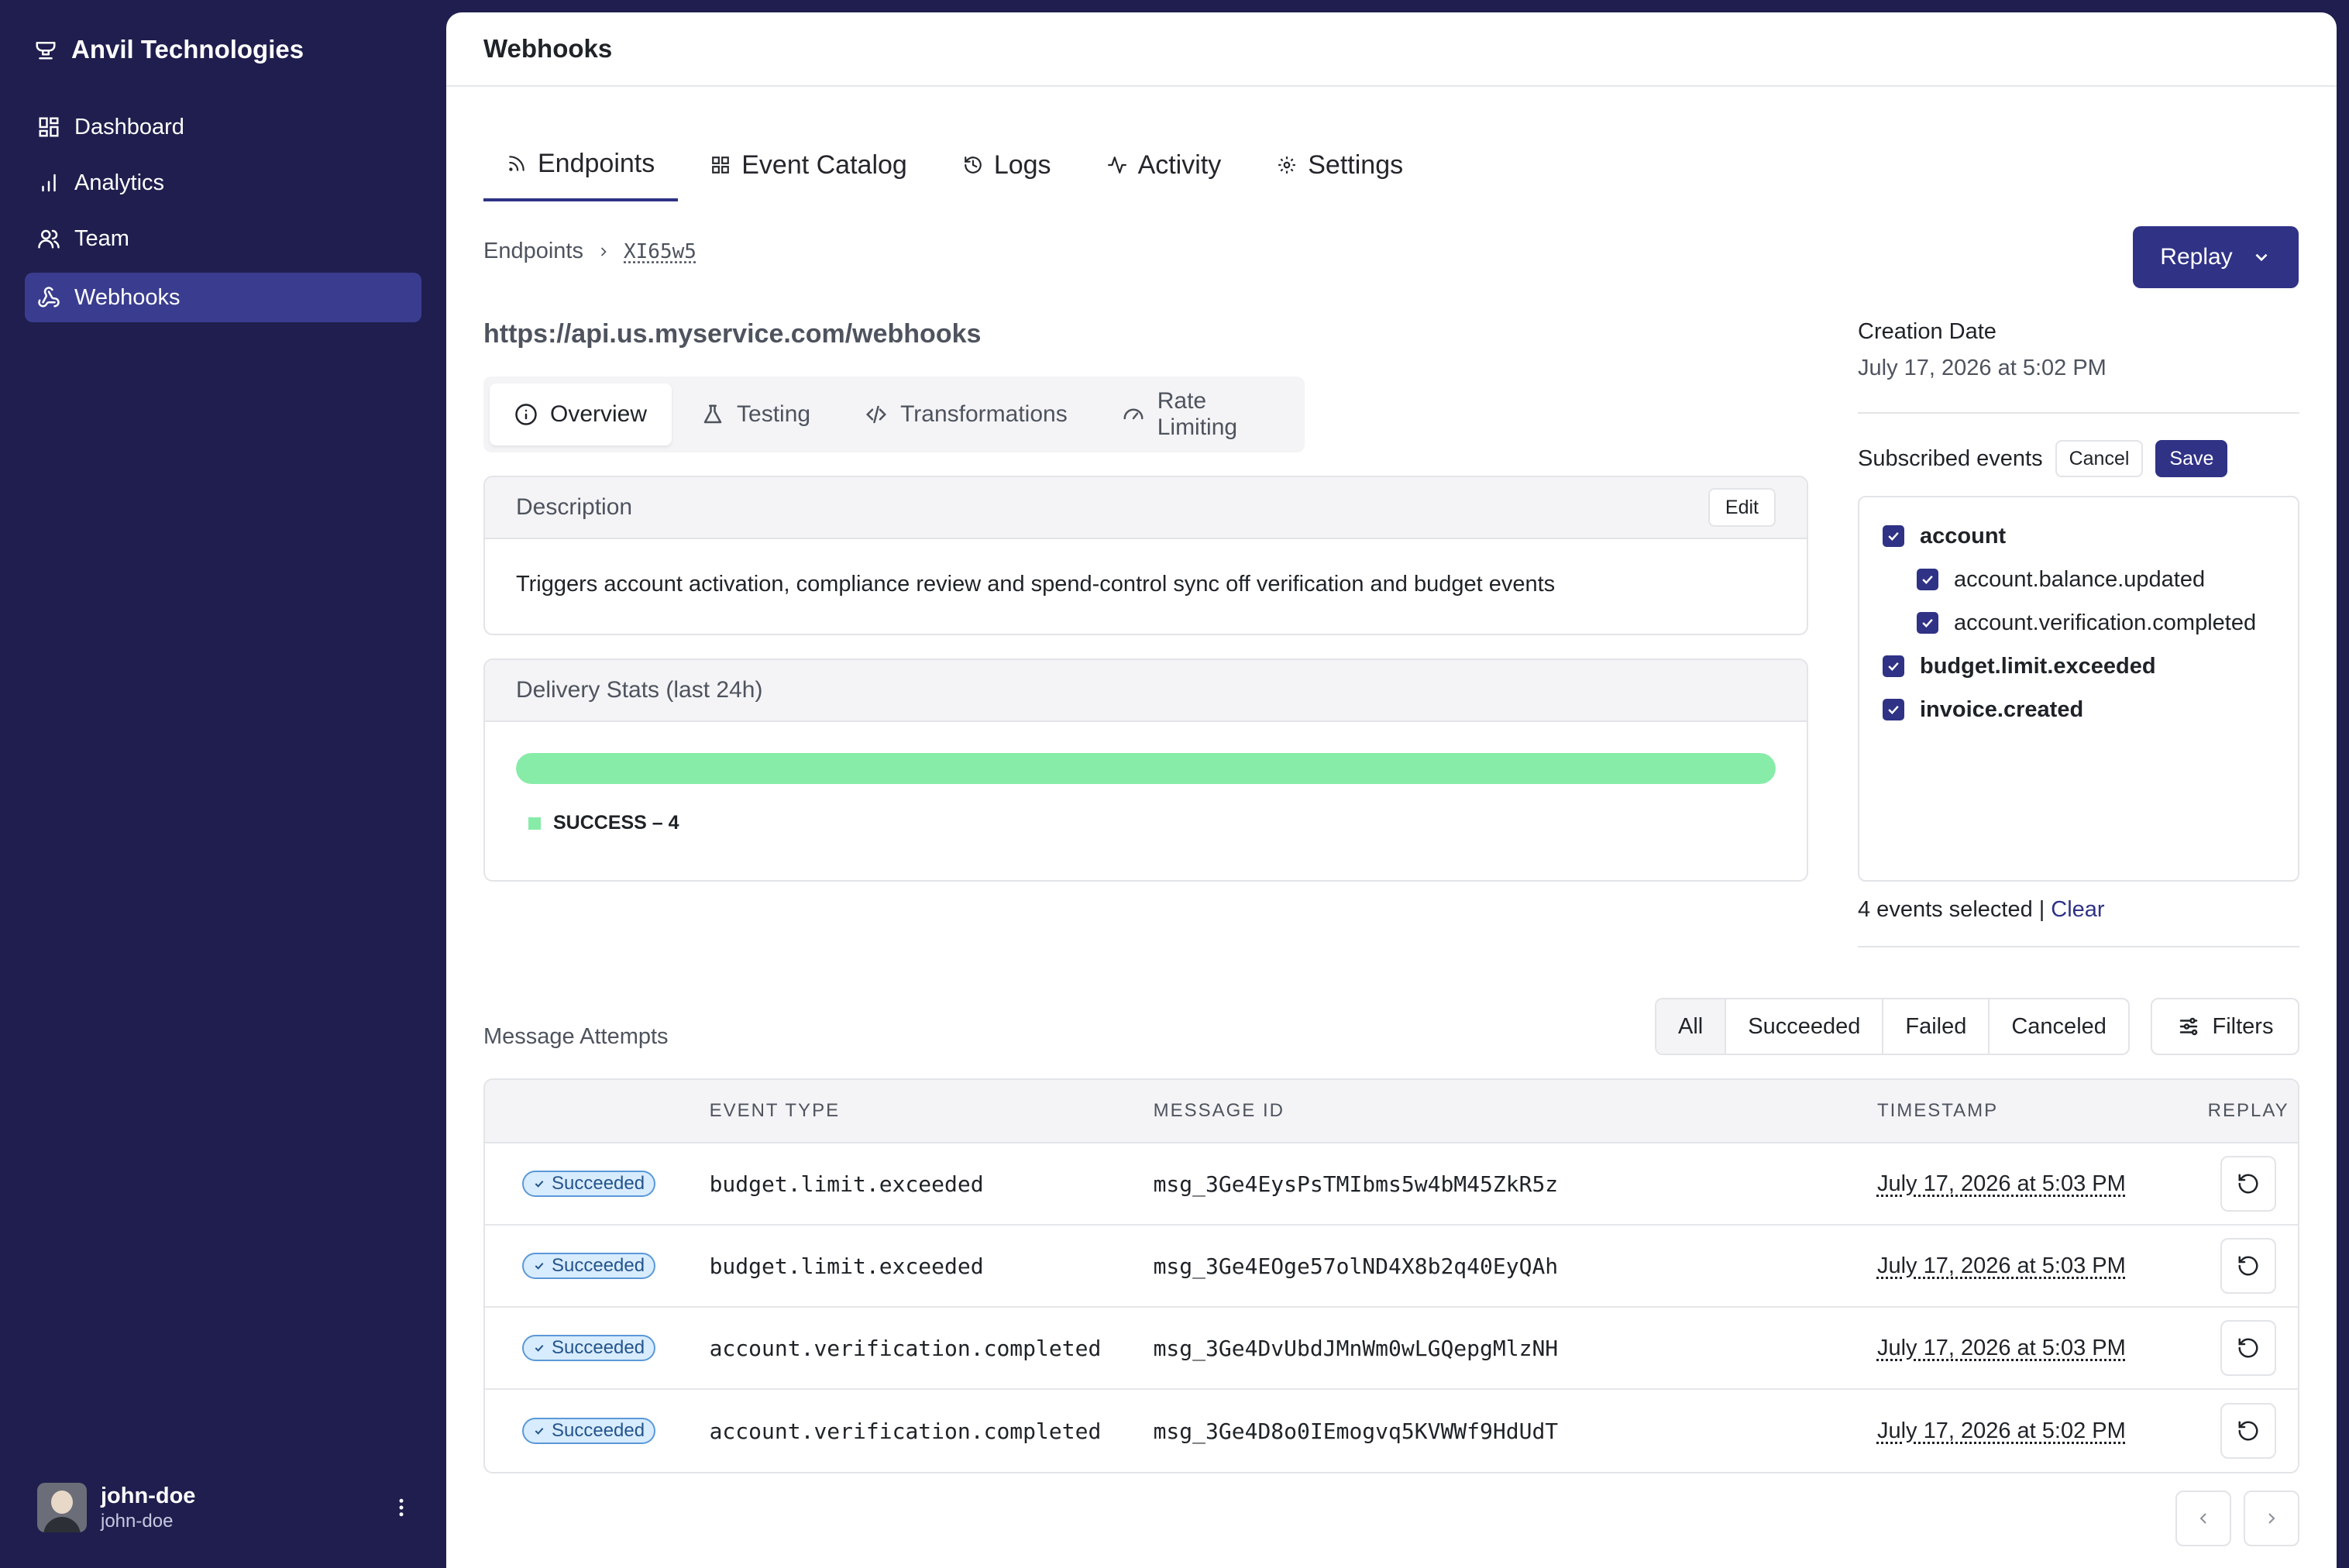 Image resolution: width=2349 pixels, height=1568 pixels. What do you see at coordinates (1742, 508) in the screenshot?
I see `edit-description-button: Edit` at bounding box center [1742, 508].